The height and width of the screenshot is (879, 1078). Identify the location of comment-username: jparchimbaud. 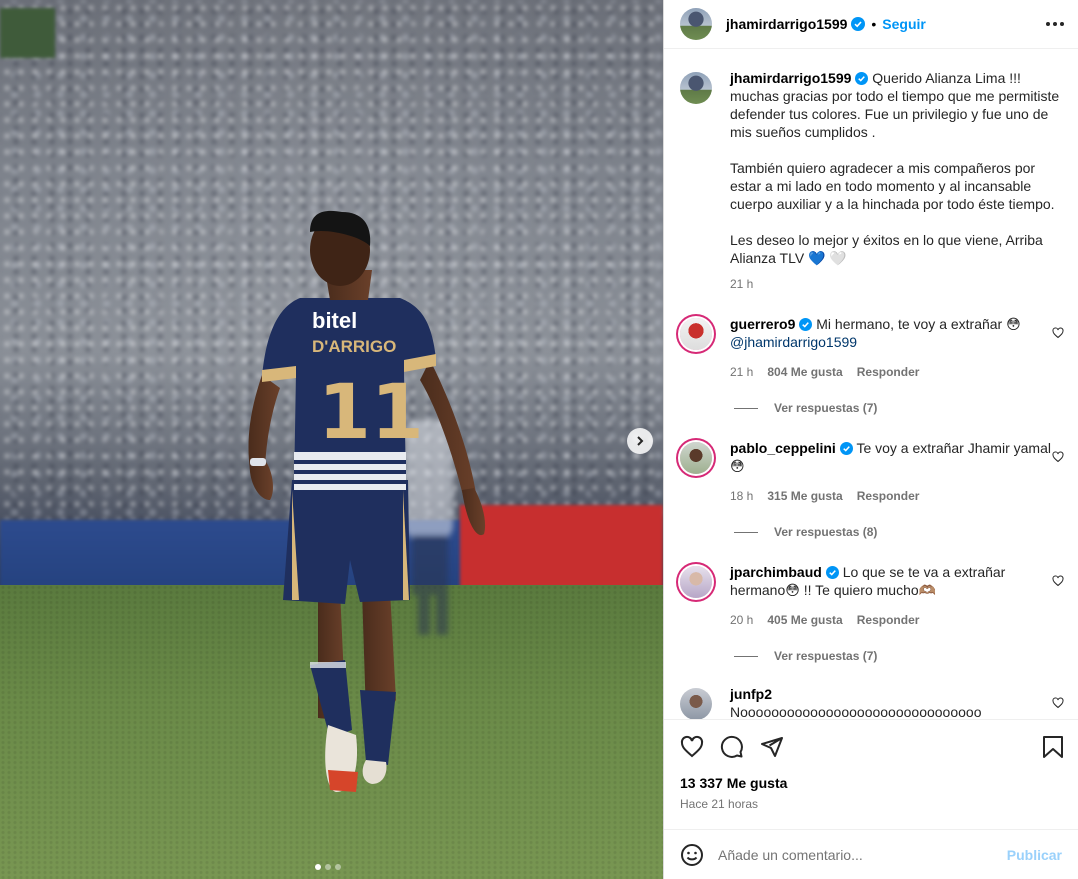
(776, 572).